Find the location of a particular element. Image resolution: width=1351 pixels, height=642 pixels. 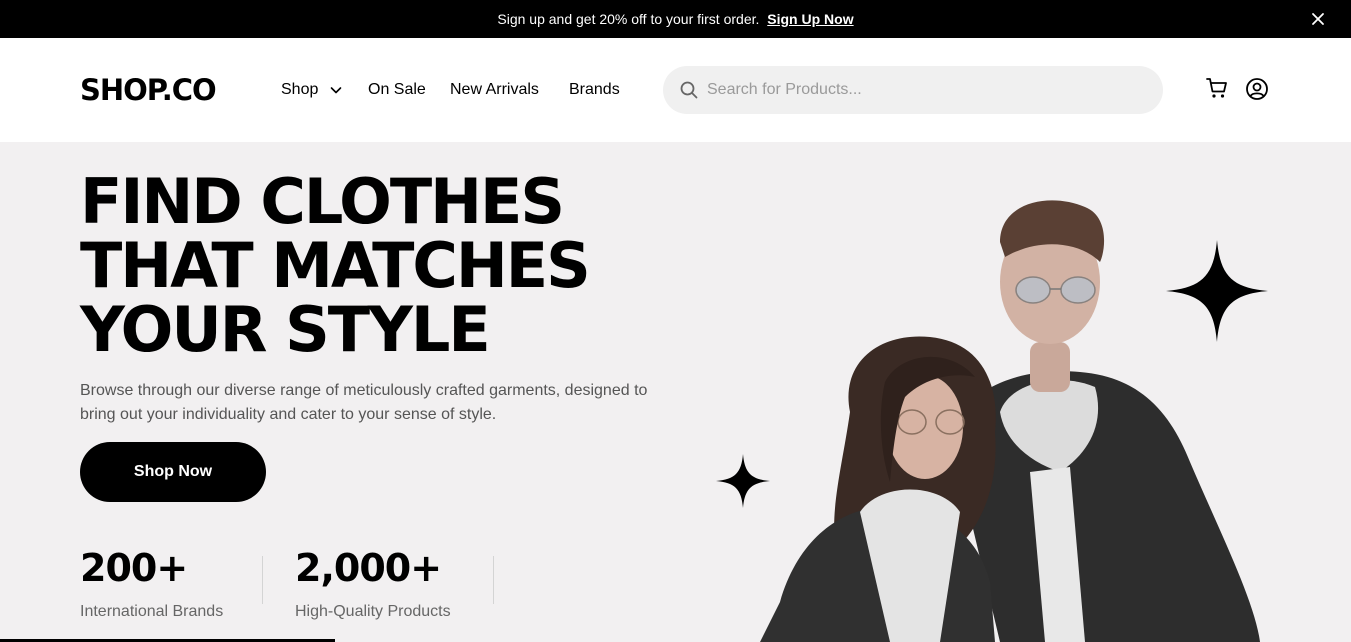

nav-shop-label: Shop is located at coordinates (300, 89).